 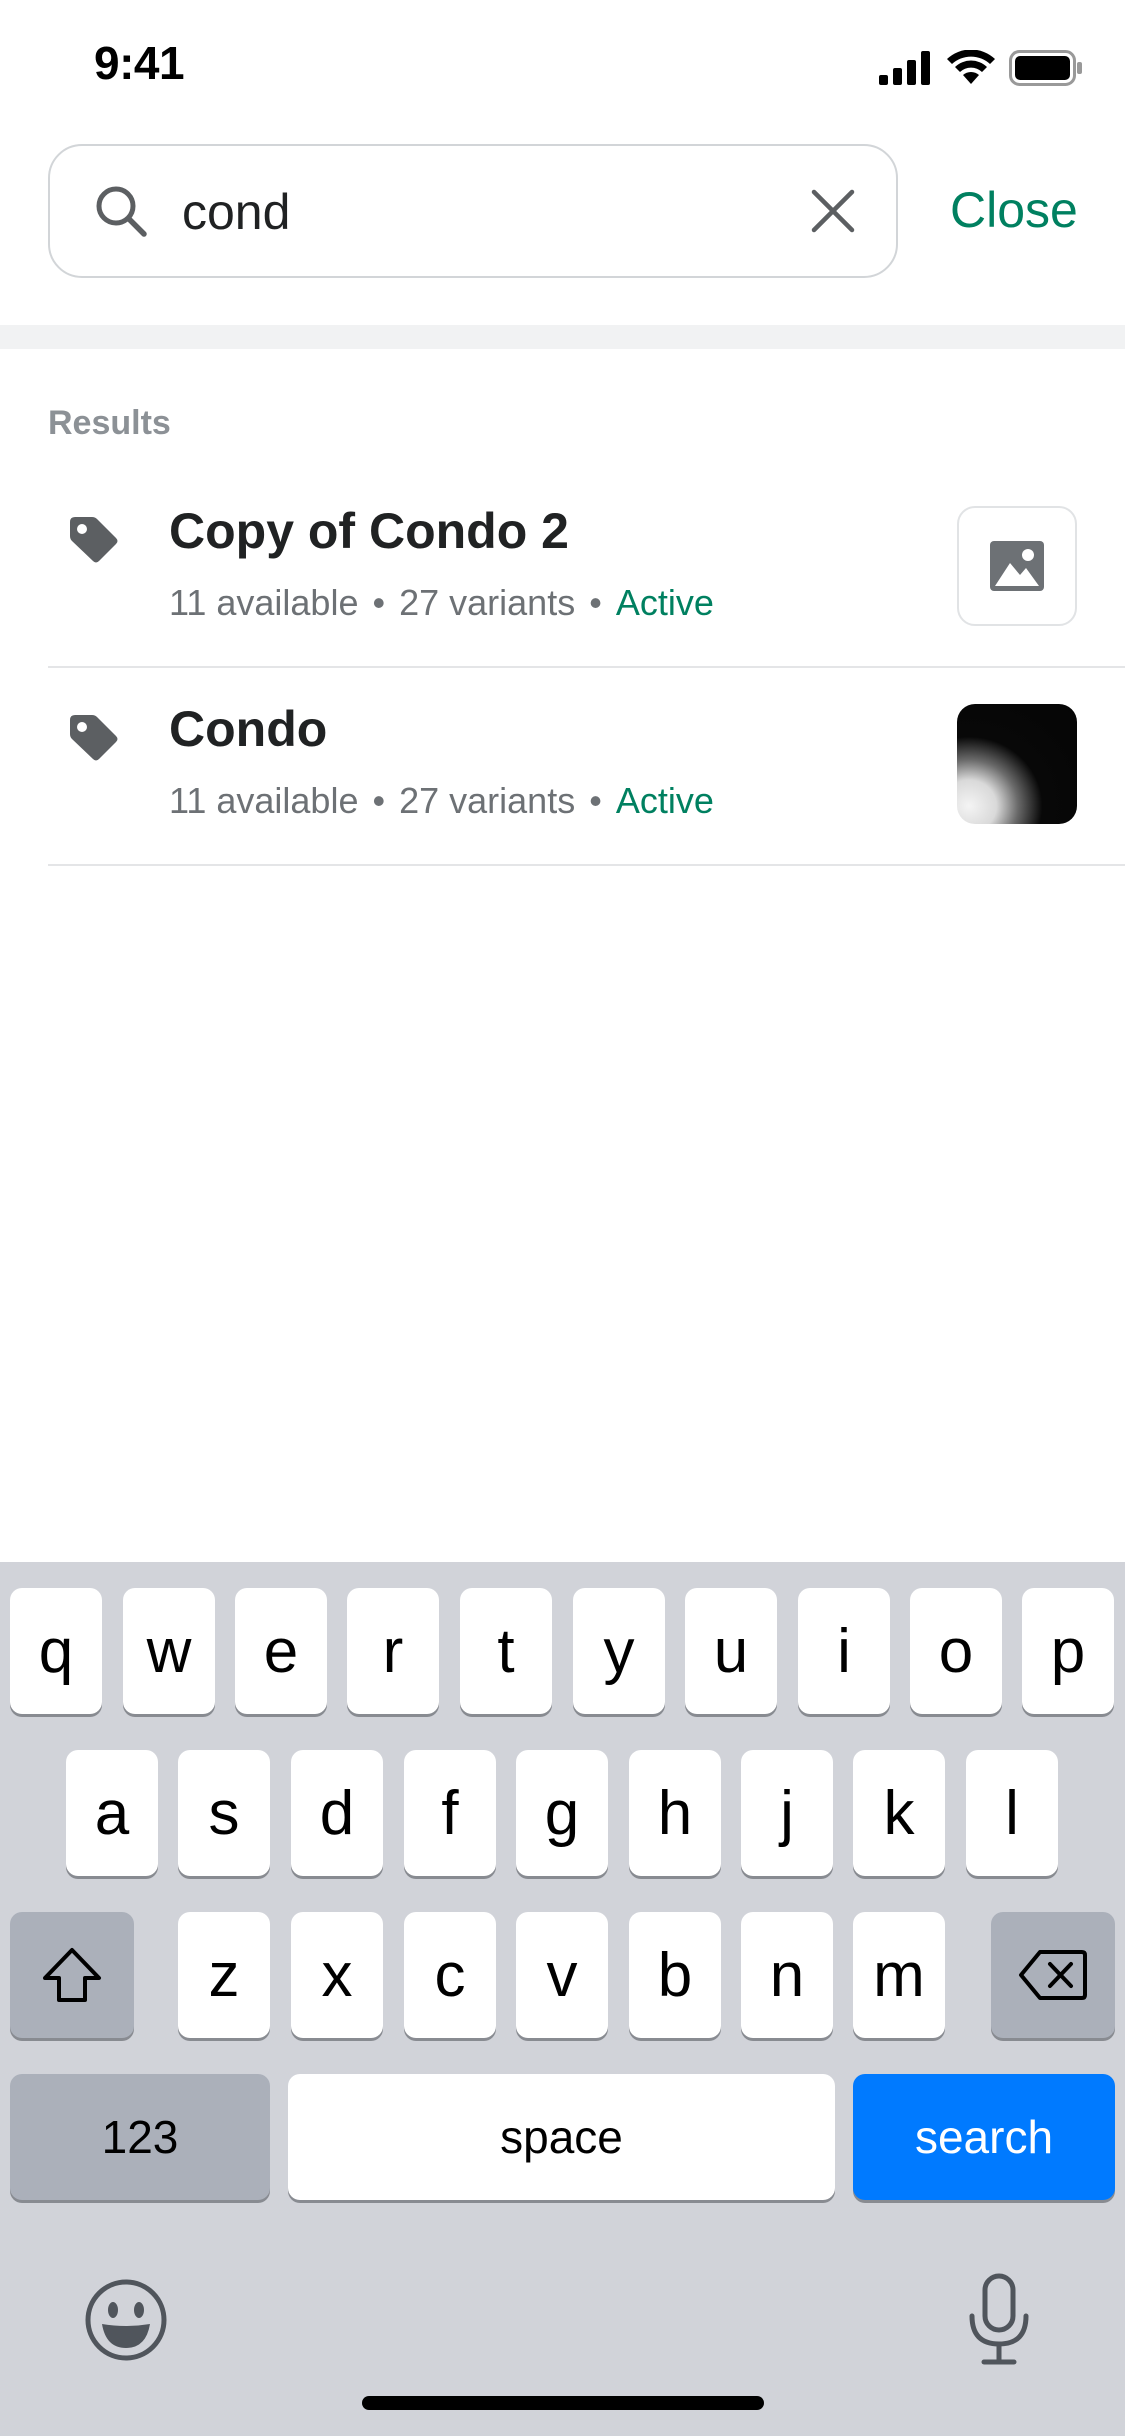 I want to click on status-icons, so click(x=981, y=68).